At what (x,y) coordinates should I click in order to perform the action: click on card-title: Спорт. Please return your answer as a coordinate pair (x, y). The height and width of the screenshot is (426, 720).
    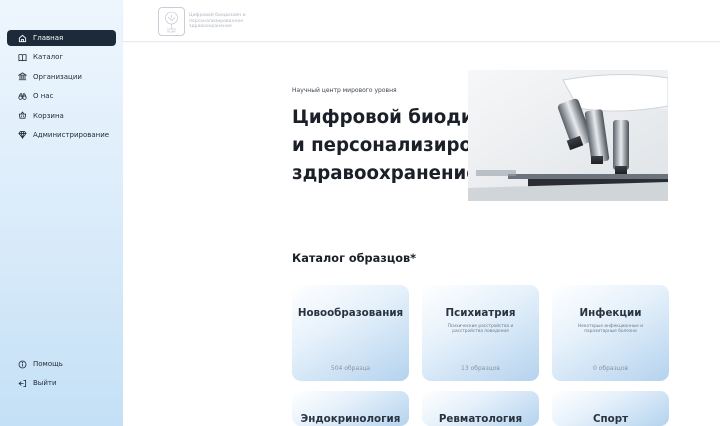
    Looking at the image, I should click on (610, 419).